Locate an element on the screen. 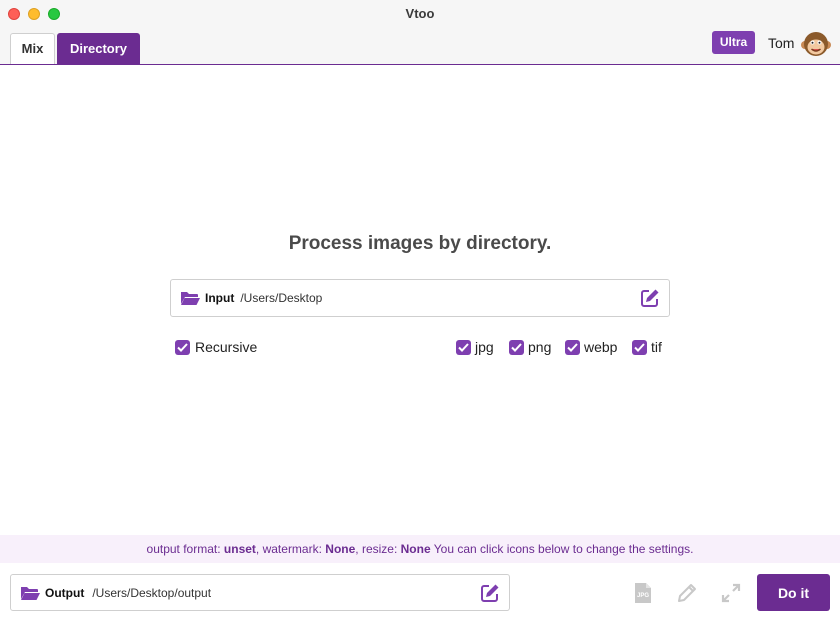 This screenshot has height=620, width=840. recursive-option: Recursive is located at coordinates (216, 347).